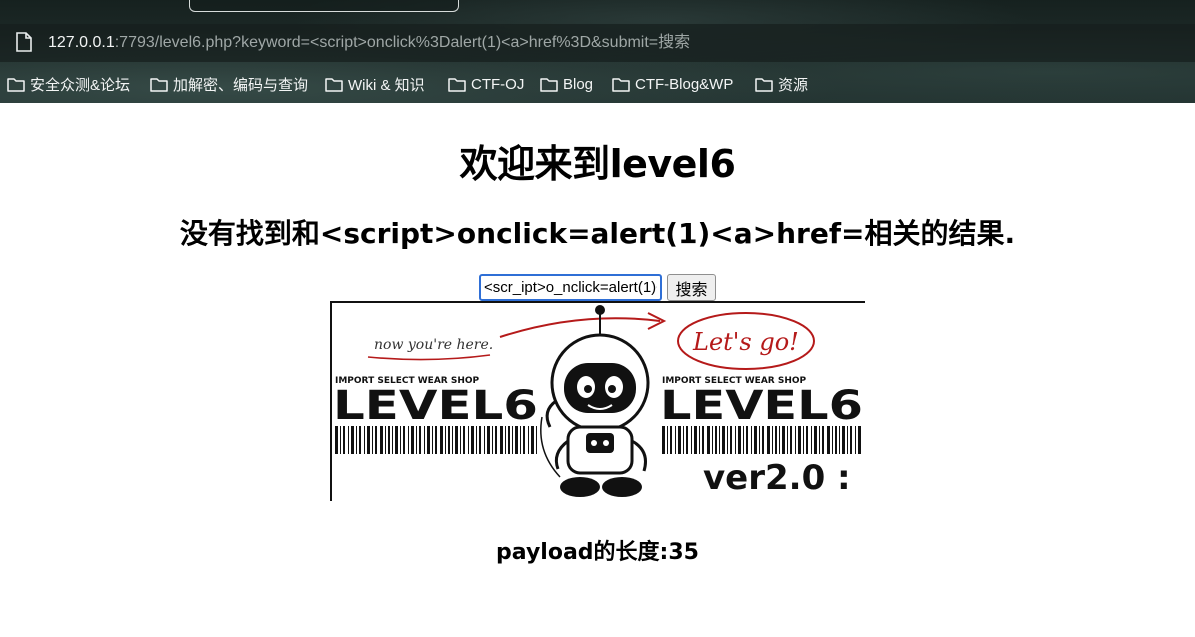 This screenshot has height=637, width=1195. What do you see at coordinates (433, 345) in the screenshot?
I see `annotation-now-youre-here: now you're here.` at bounding box center [433, 345].